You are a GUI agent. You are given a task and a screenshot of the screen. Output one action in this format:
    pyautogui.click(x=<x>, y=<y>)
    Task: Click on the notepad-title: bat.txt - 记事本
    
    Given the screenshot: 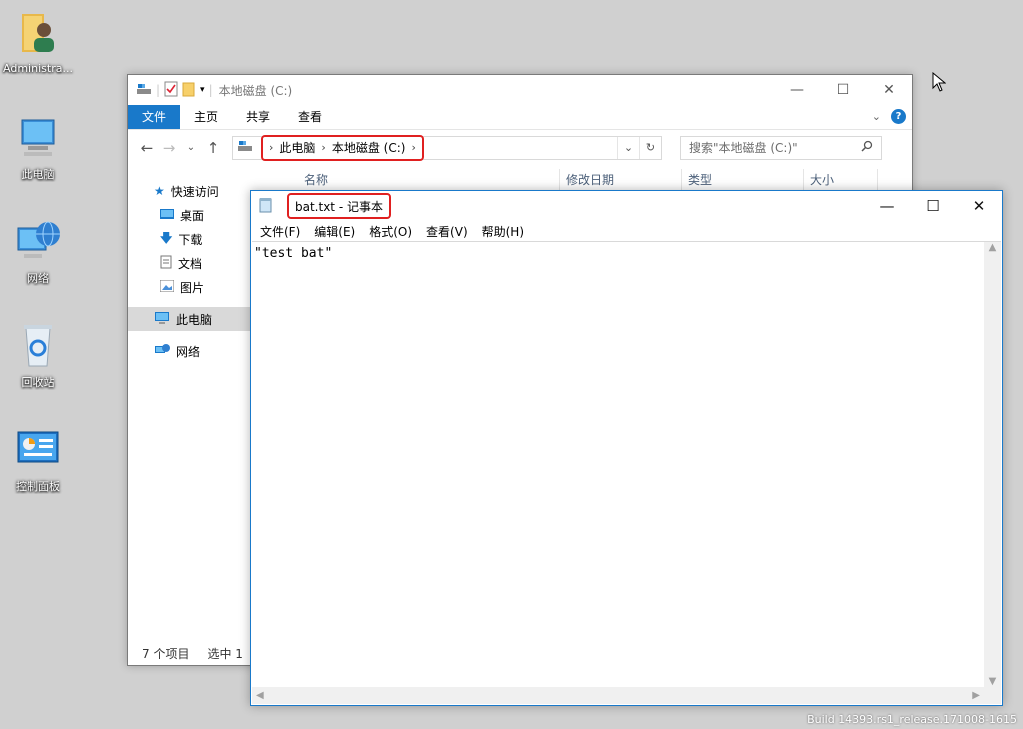 What is the action you would take?
    pyautogui.click(x=339, y=206)
    